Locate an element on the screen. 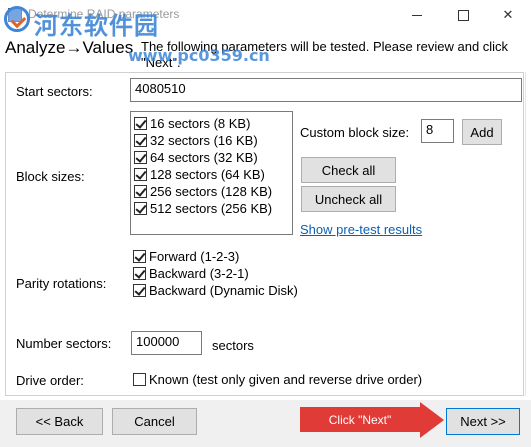  annotation-text: Click "Next" is located at coordinates (360, 419).